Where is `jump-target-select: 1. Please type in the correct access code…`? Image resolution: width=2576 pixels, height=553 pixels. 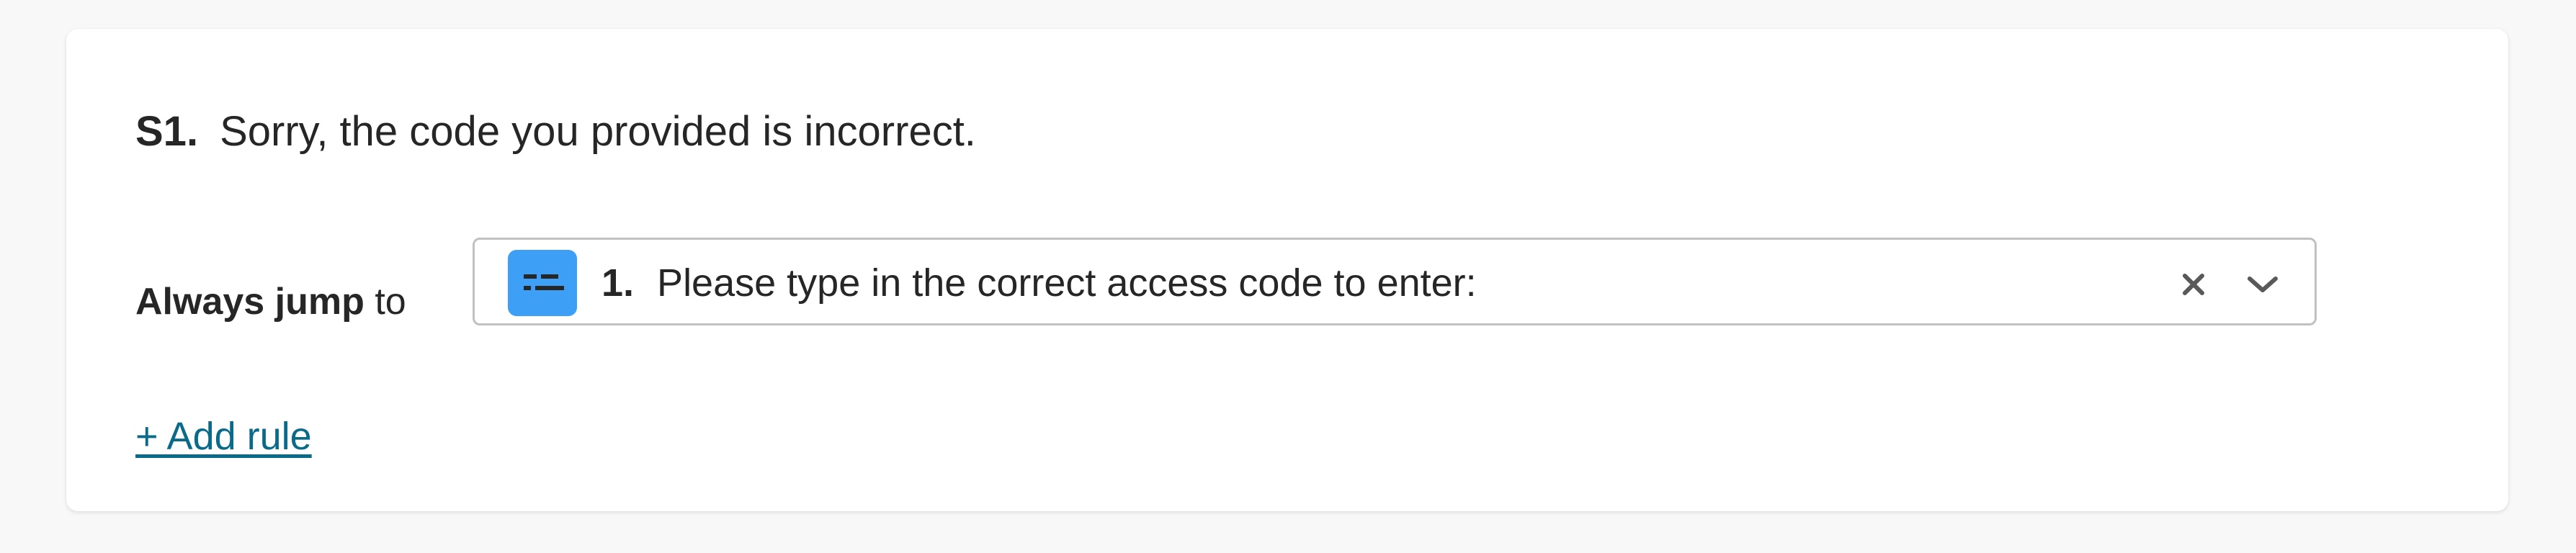 jump-target-select: 1. Please type in the correct access code… is located at coordinates (1395, 281).